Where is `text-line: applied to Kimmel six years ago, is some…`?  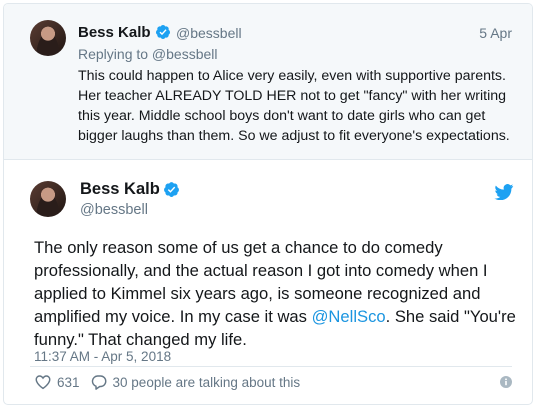
text-line: applied to Kimmel six years ago, is some… is located at coordinates (257, 293).